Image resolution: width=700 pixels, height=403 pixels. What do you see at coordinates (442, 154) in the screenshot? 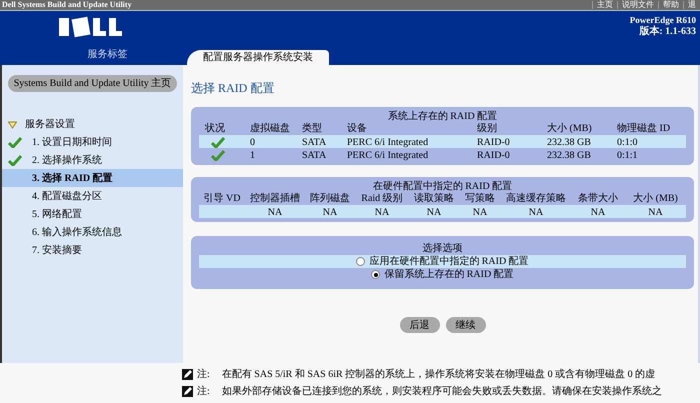
I see `table-row: 1 SATA PERC 6/i Integrated RAID-0 232.38 GB 0:1:1` at bounding box center [442, 154].